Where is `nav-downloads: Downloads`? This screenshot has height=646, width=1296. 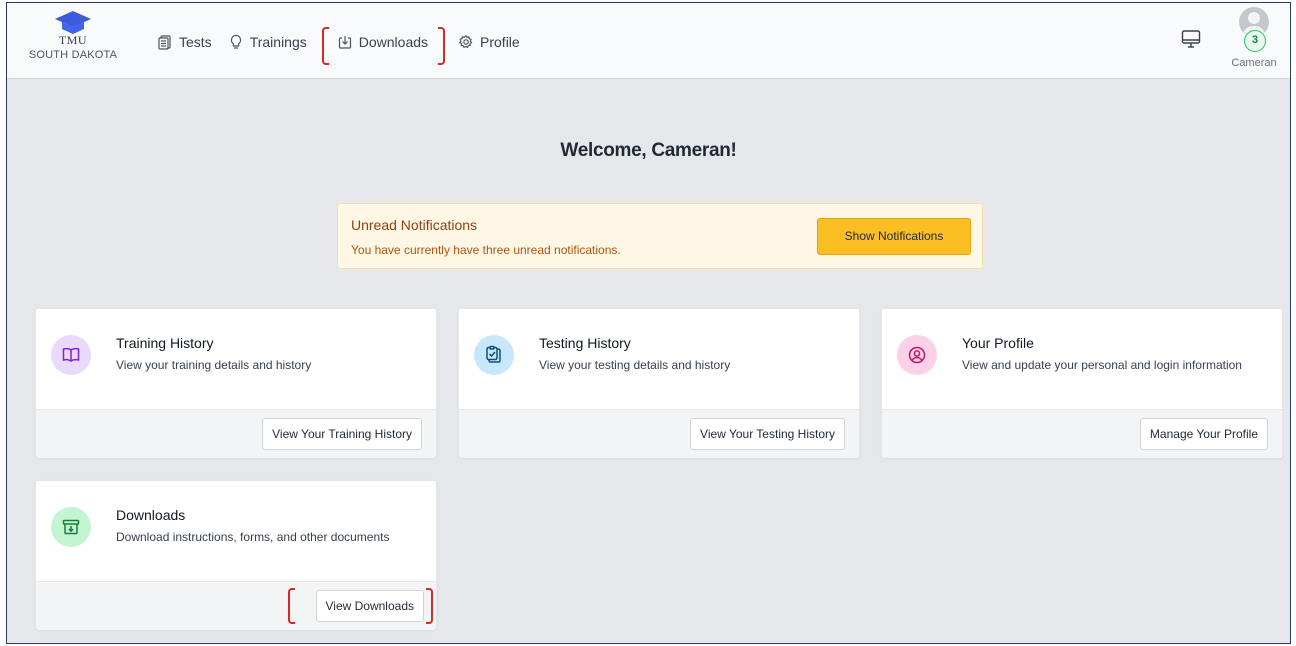
nav-downloads: Downloads is located at coordinates (383, 46).